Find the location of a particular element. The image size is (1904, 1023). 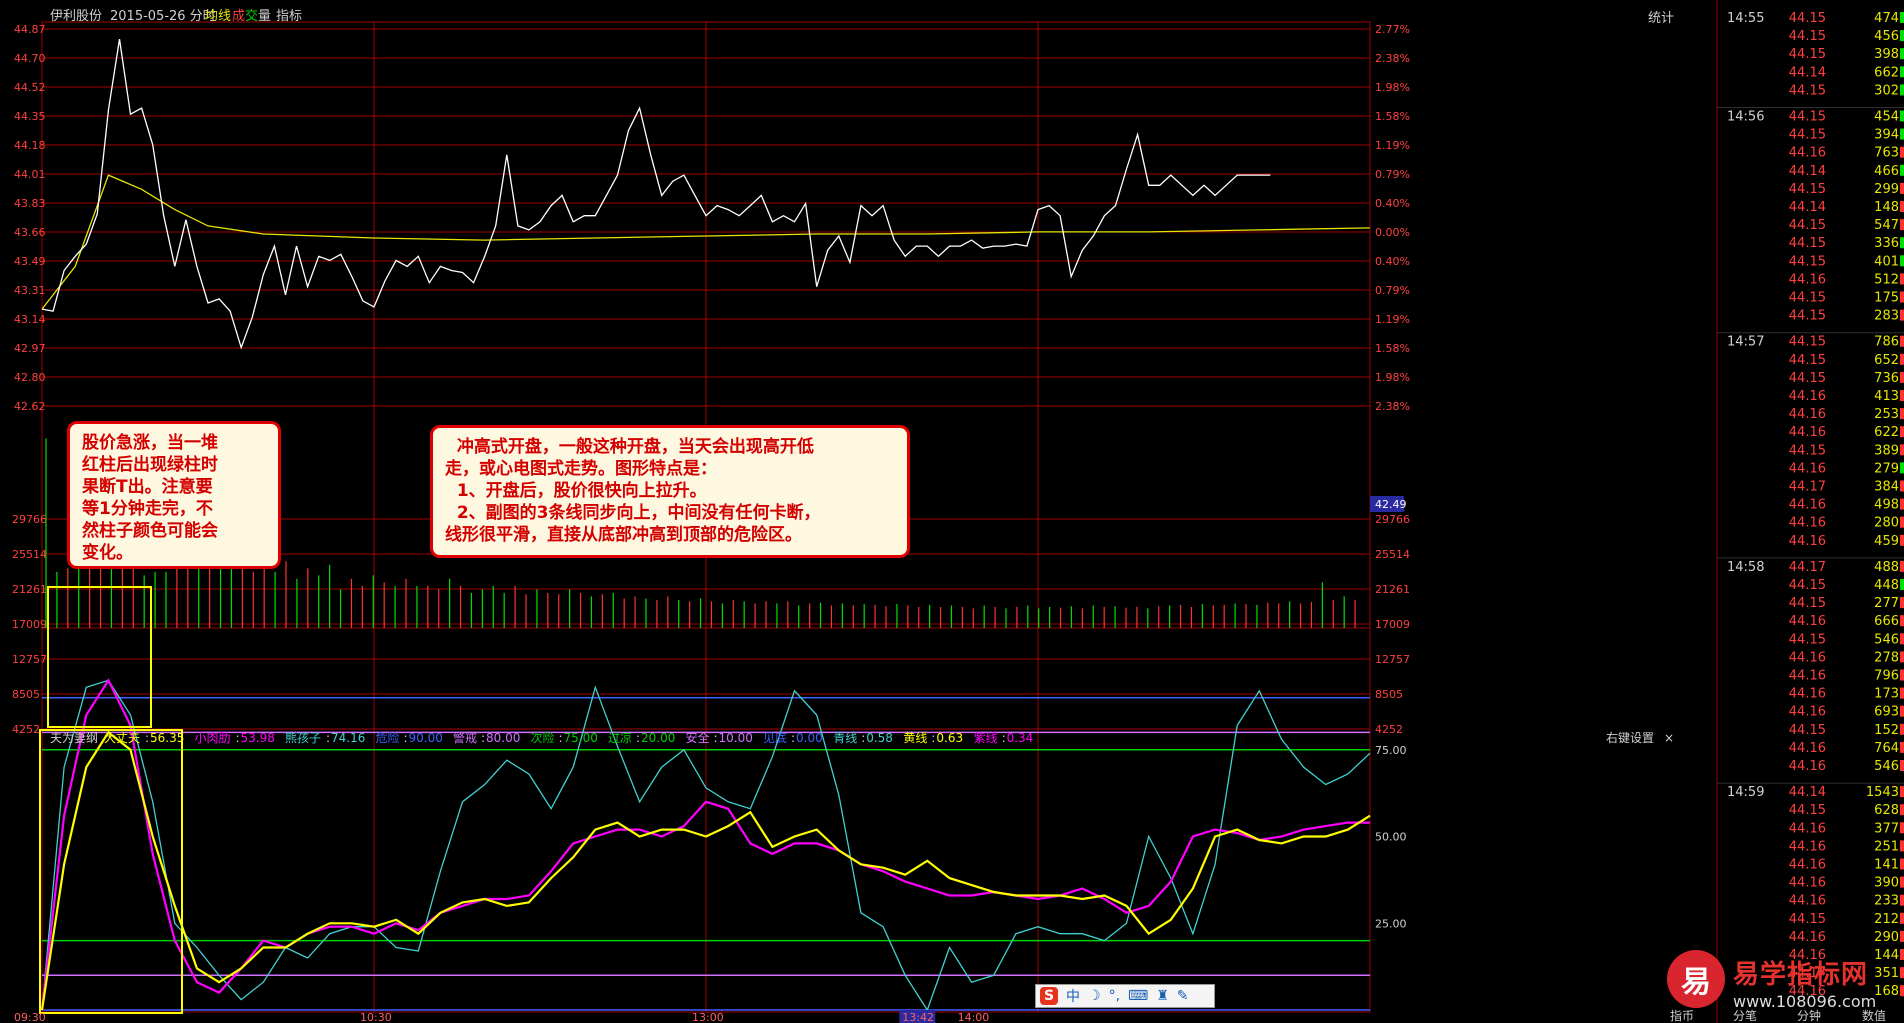

percent-tick-label: 1.19% is located at coordinates (1392, 145).